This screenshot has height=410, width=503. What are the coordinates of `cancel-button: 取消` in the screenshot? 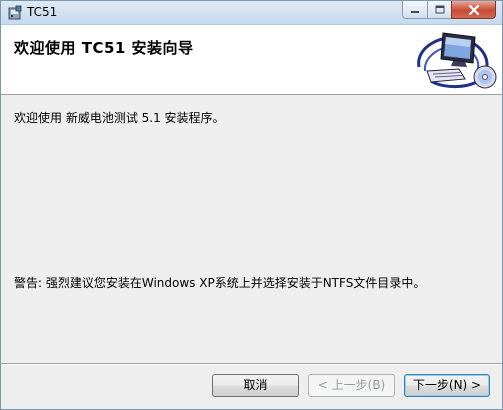 It's located at (255, 385).